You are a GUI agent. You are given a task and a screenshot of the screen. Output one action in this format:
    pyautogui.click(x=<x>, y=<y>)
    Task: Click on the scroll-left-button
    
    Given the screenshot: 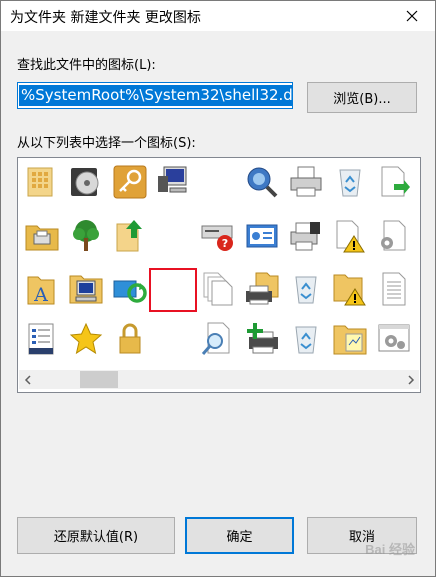 What is the action you would take?
    pyautogui.click(x=27, y=379)
    